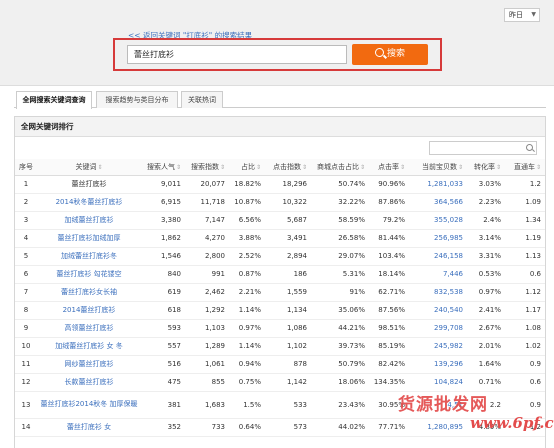 The image size is (554, 448). Describe the element at coordinates (89, 238) in the screenshot. I see `keyword-link: 蕾丝打底衫加绒加厚` at that location.